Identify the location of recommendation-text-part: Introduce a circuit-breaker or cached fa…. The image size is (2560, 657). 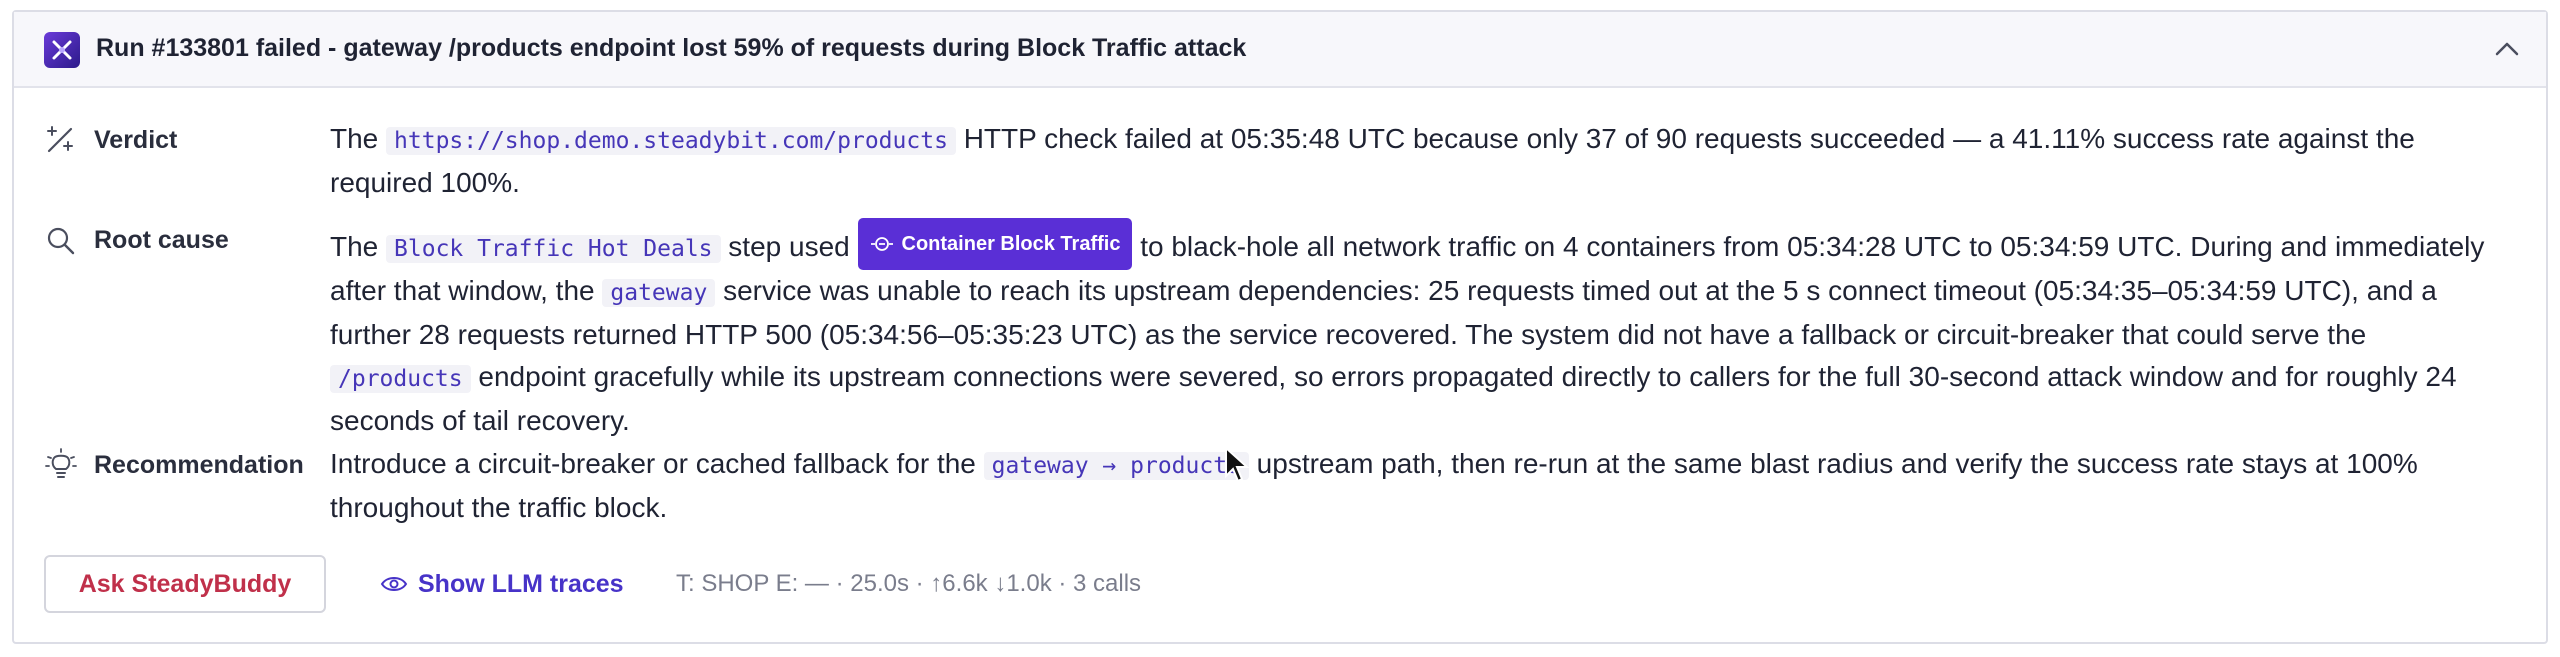
(657, 463).